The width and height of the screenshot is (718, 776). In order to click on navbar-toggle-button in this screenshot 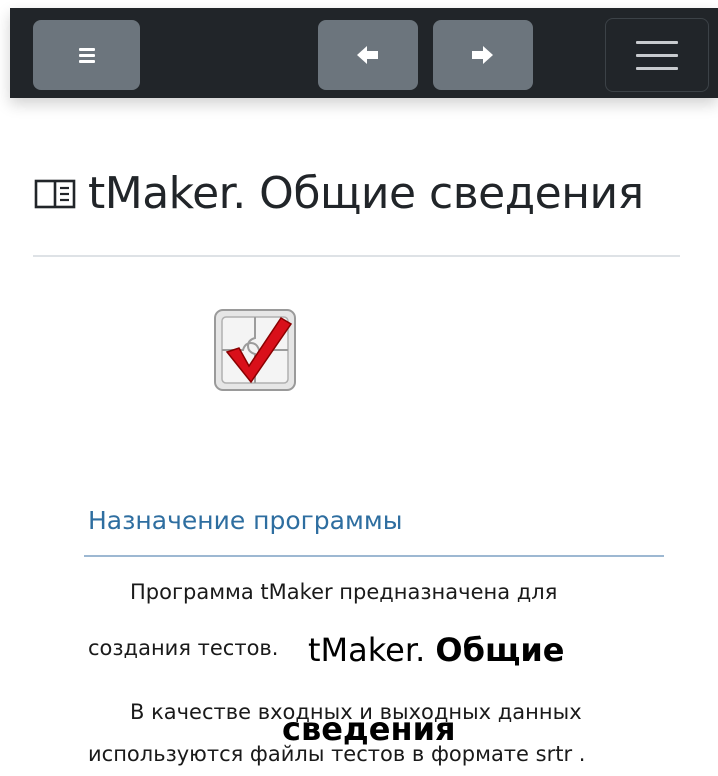, I will do `click(657, 55)`.